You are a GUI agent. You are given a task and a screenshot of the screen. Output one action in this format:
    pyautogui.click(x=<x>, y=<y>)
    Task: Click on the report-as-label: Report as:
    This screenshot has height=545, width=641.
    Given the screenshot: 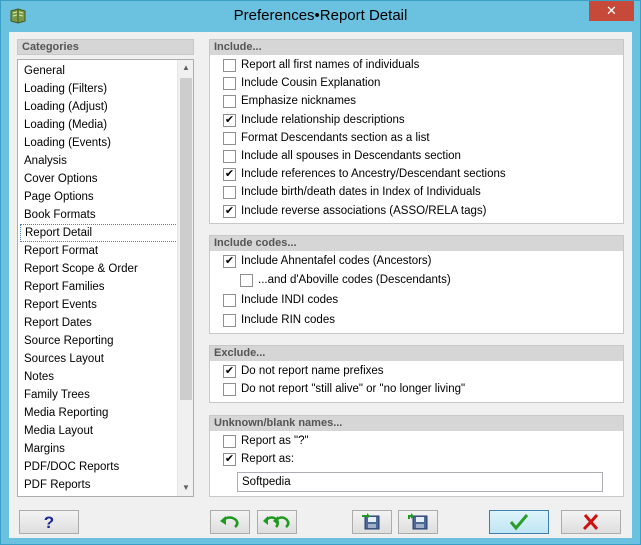 What is the action you would take?
    pyautogui.click(x=268, y=459)
    